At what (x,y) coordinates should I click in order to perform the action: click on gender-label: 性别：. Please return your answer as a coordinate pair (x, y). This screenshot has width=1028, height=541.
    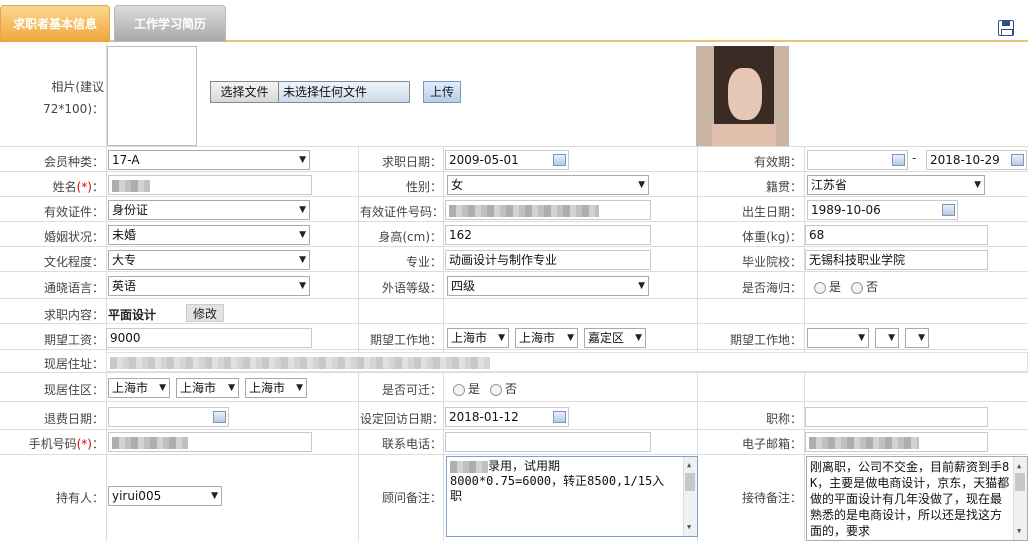
    Looking at the image, I should click on (423, 187).